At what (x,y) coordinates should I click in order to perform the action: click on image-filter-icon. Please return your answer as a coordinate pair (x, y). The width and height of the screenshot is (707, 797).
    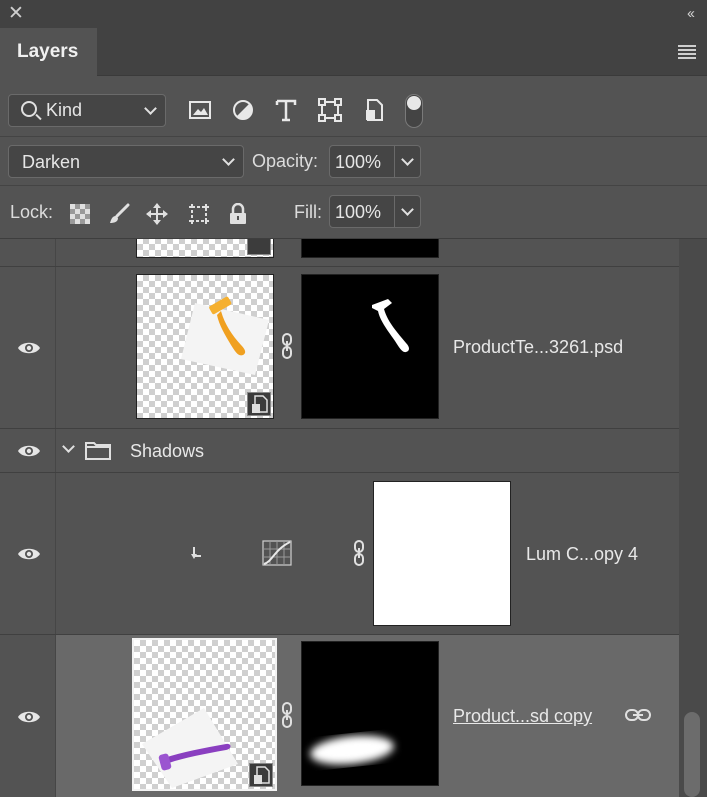
    Looking at the image, I should click on (200, 110).